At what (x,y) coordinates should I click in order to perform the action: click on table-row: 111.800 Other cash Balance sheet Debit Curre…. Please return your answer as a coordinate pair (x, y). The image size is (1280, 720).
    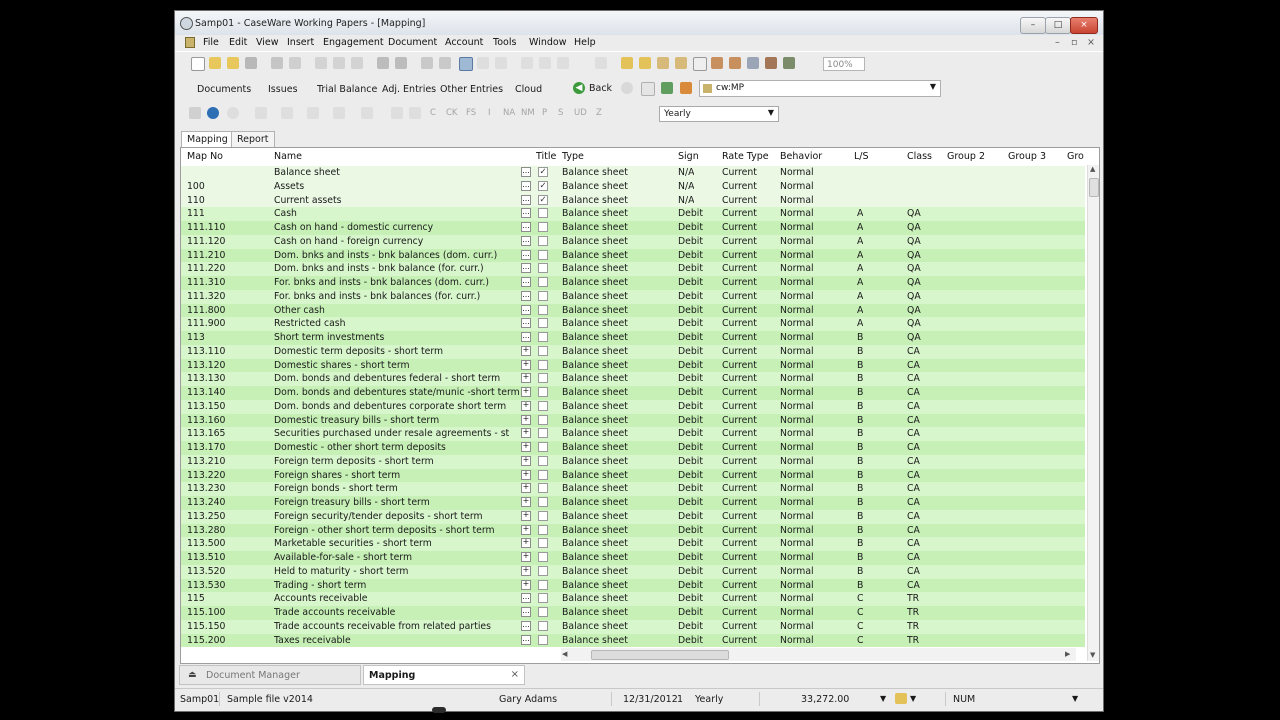
    Looking at the image, I should click on (633, 310).